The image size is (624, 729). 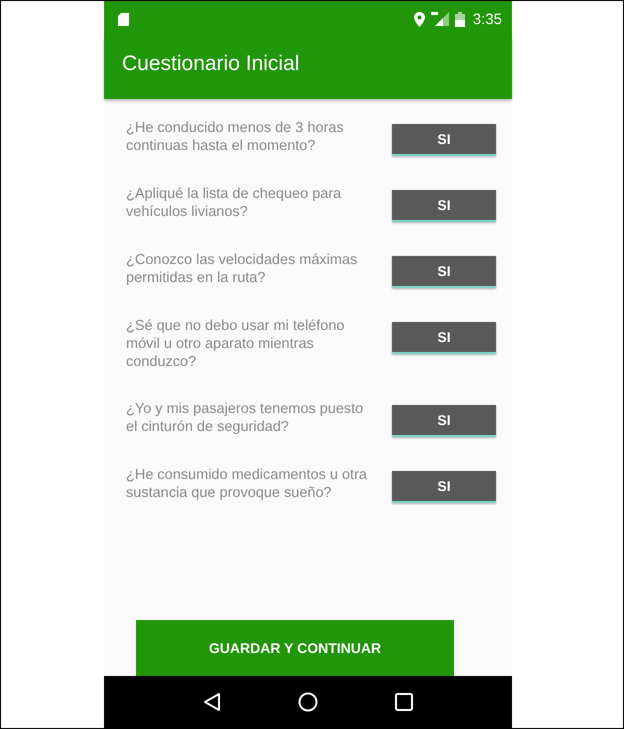 I want to click on app-title: Cuestionario Inicial, so click(x=211, y=64).